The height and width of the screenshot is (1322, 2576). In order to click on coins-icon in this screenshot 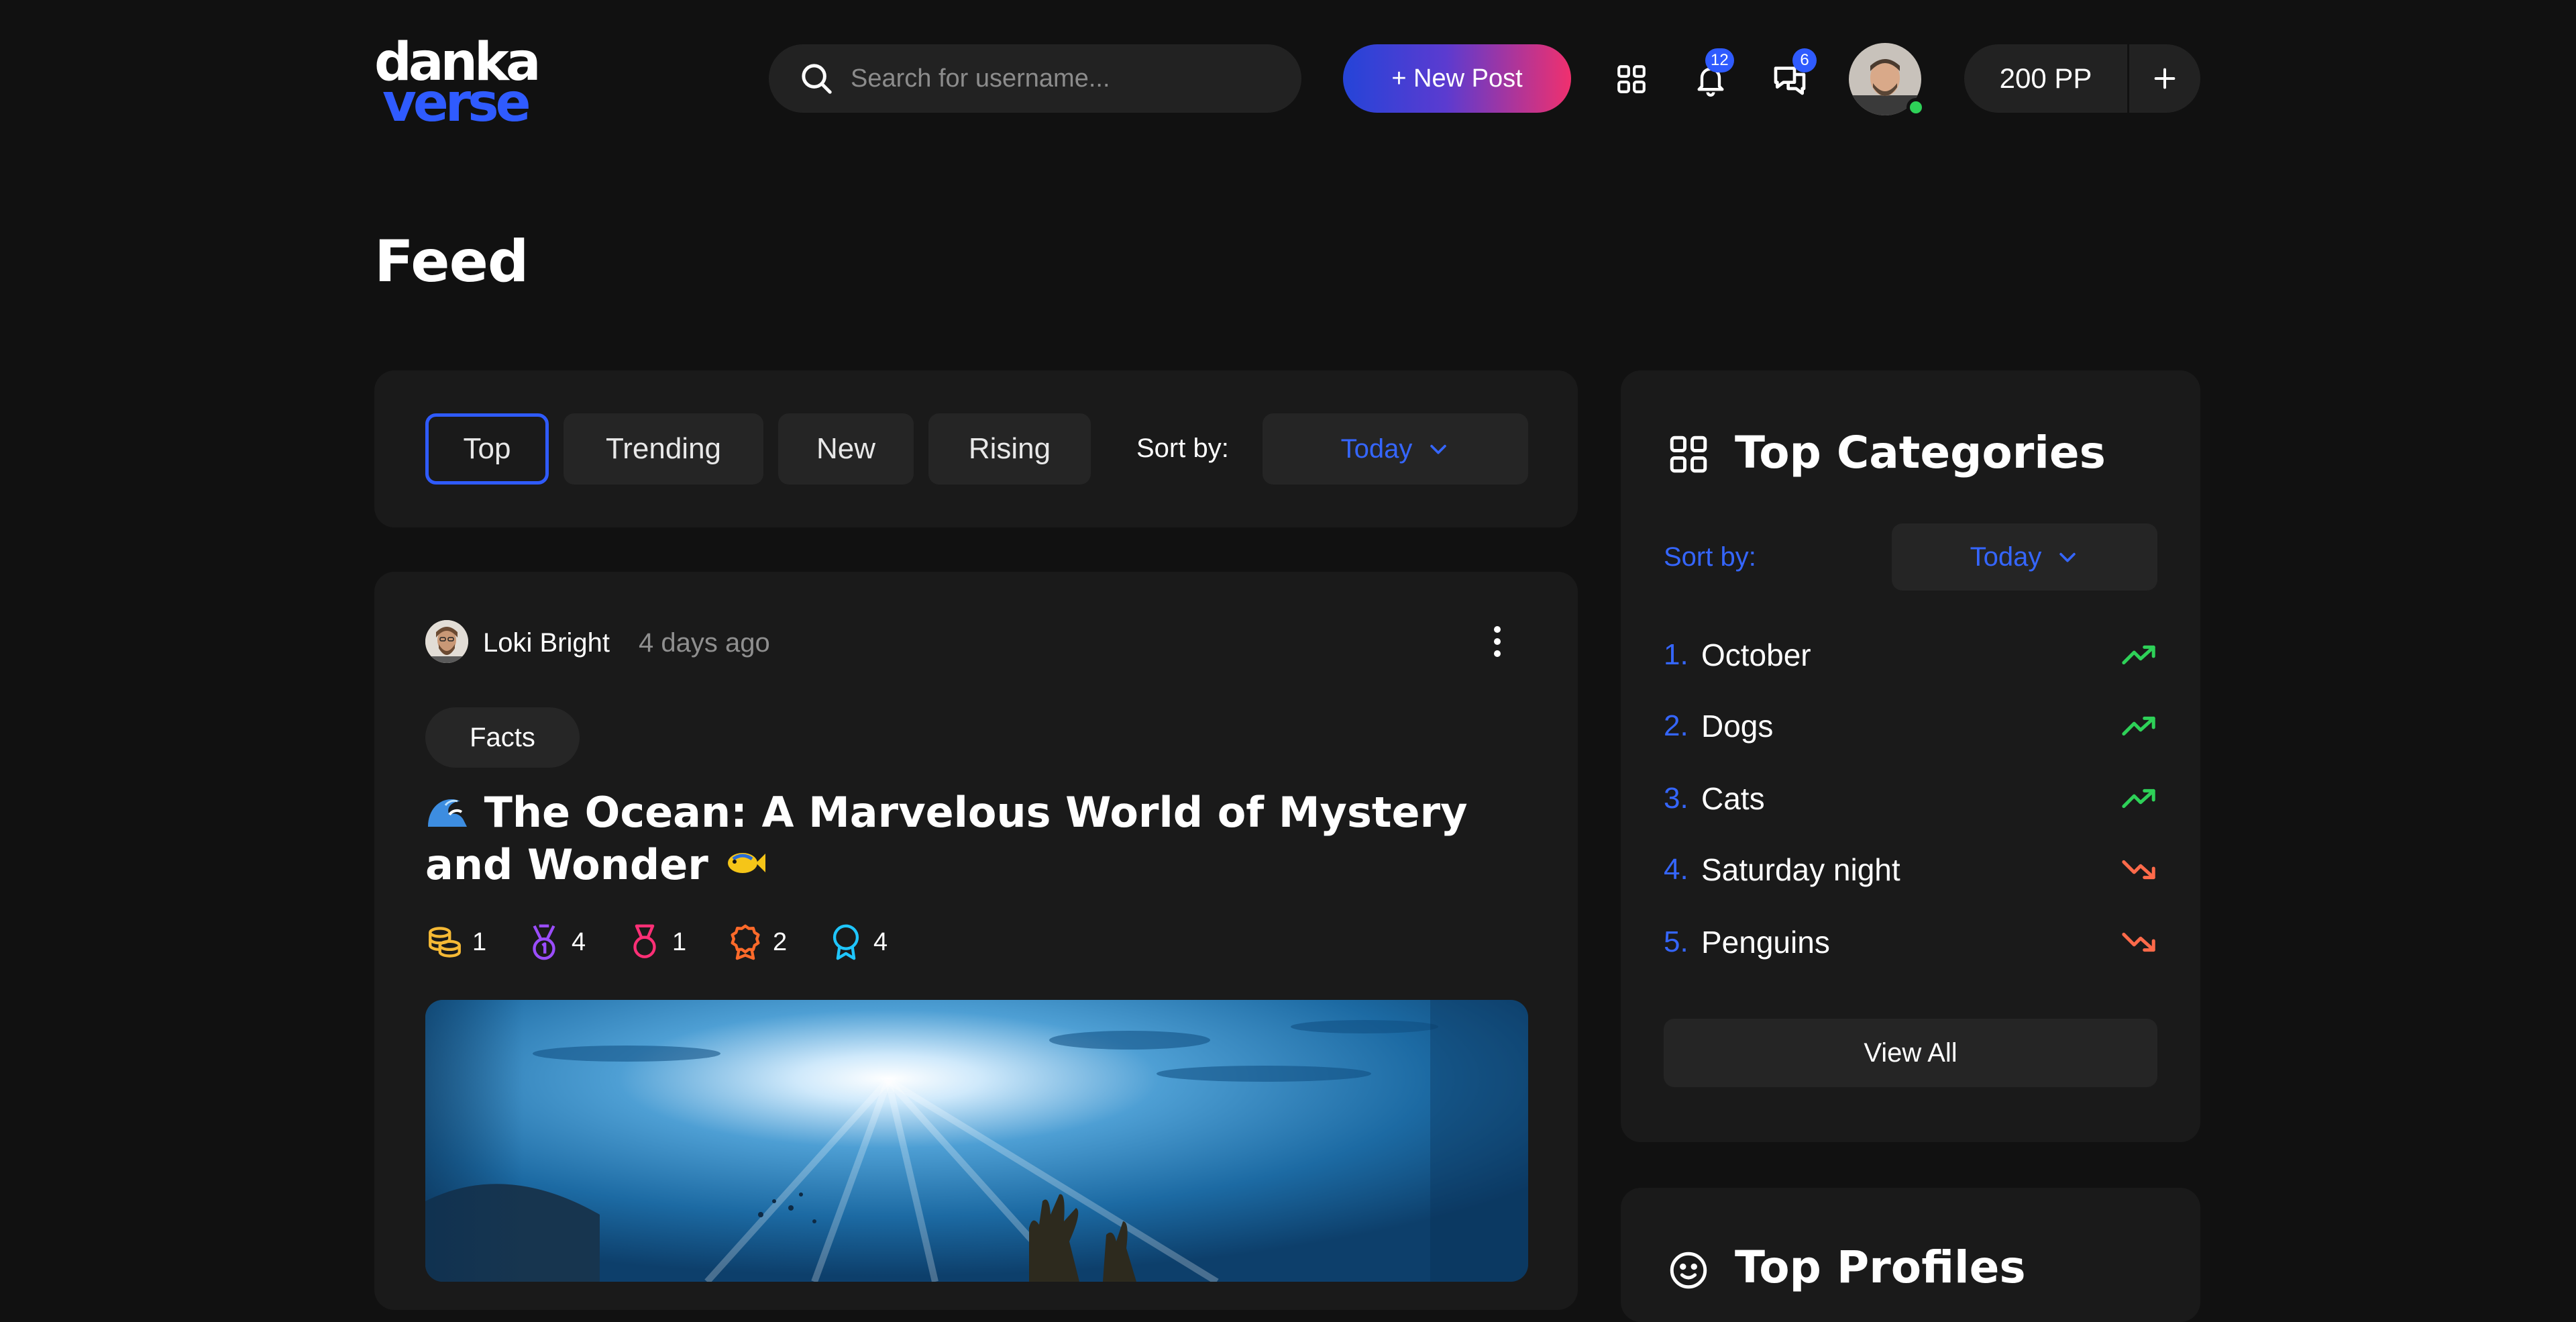, I will do `click(445, 942)`.